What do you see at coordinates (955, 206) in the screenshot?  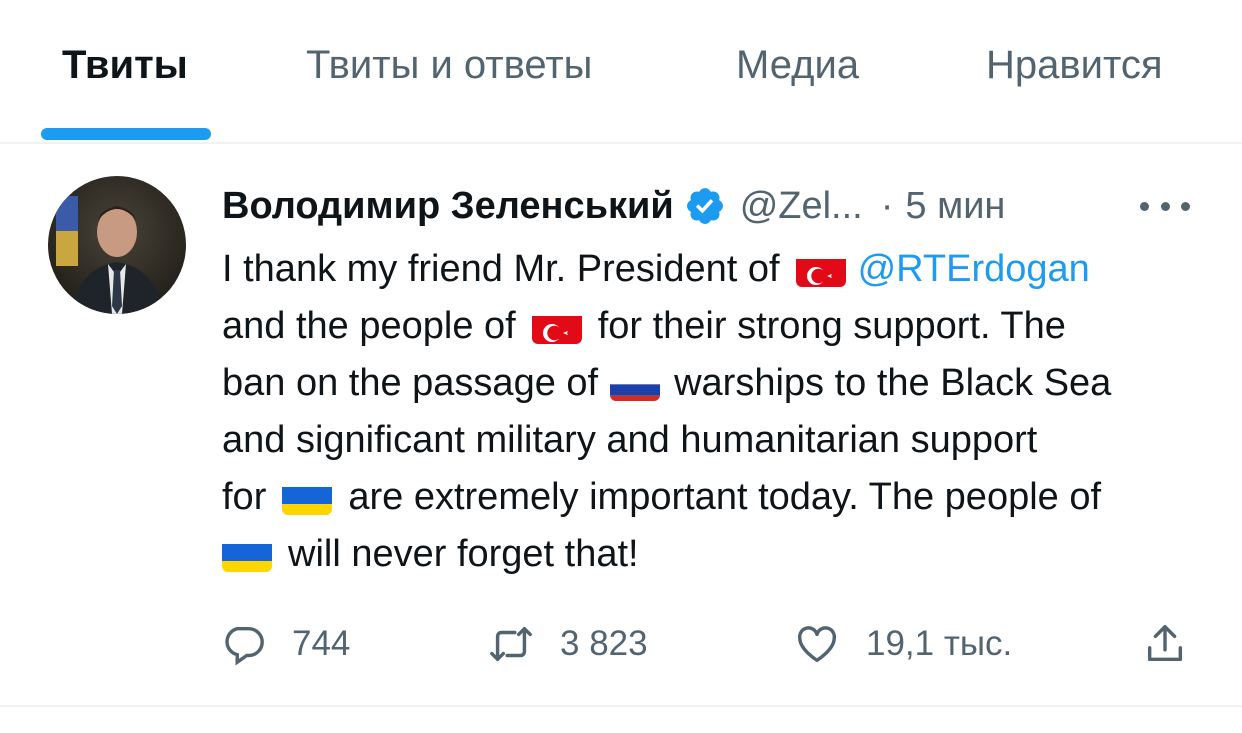 I see `tweet-time: 5 мин` at bounding box center [955, 206].